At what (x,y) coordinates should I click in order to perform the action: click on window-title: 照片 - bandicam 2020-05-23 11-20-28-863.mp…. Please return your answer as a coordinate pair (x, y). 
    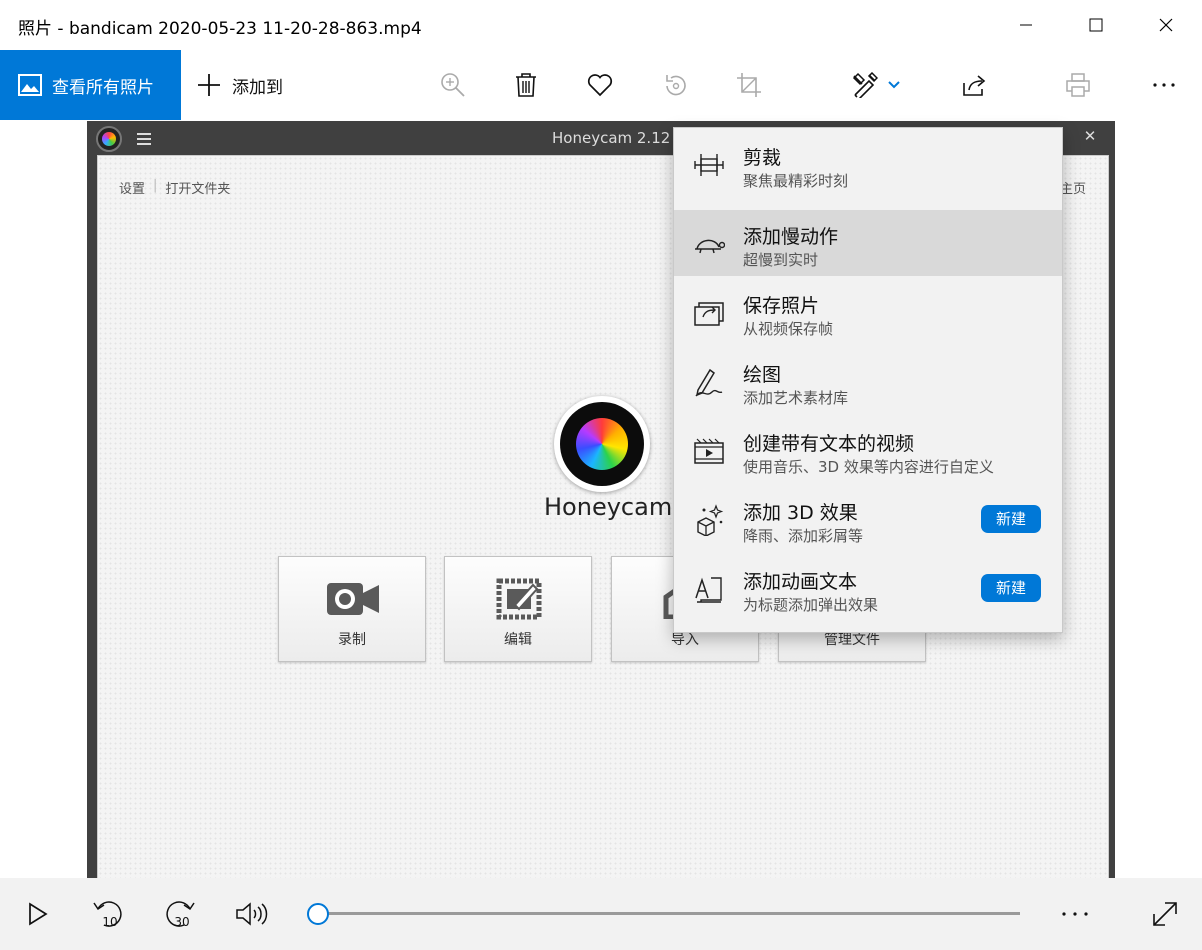
    Looking at the image, I should click on (220, 29).